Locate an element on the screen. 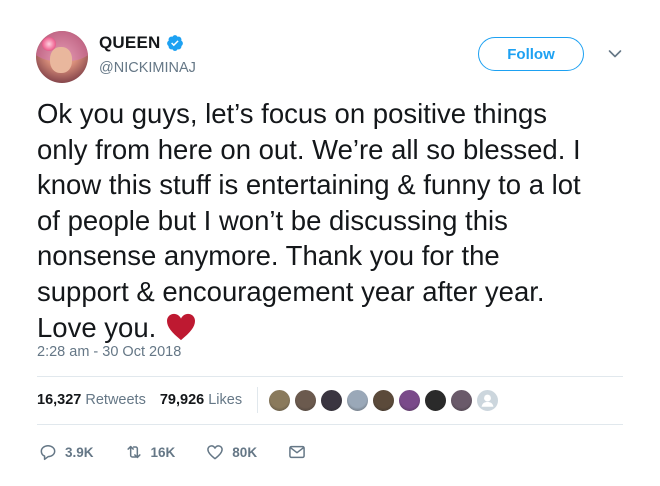 The image size is (660, 486). reply-action: 3.9K is located at coordinates (66, 452).